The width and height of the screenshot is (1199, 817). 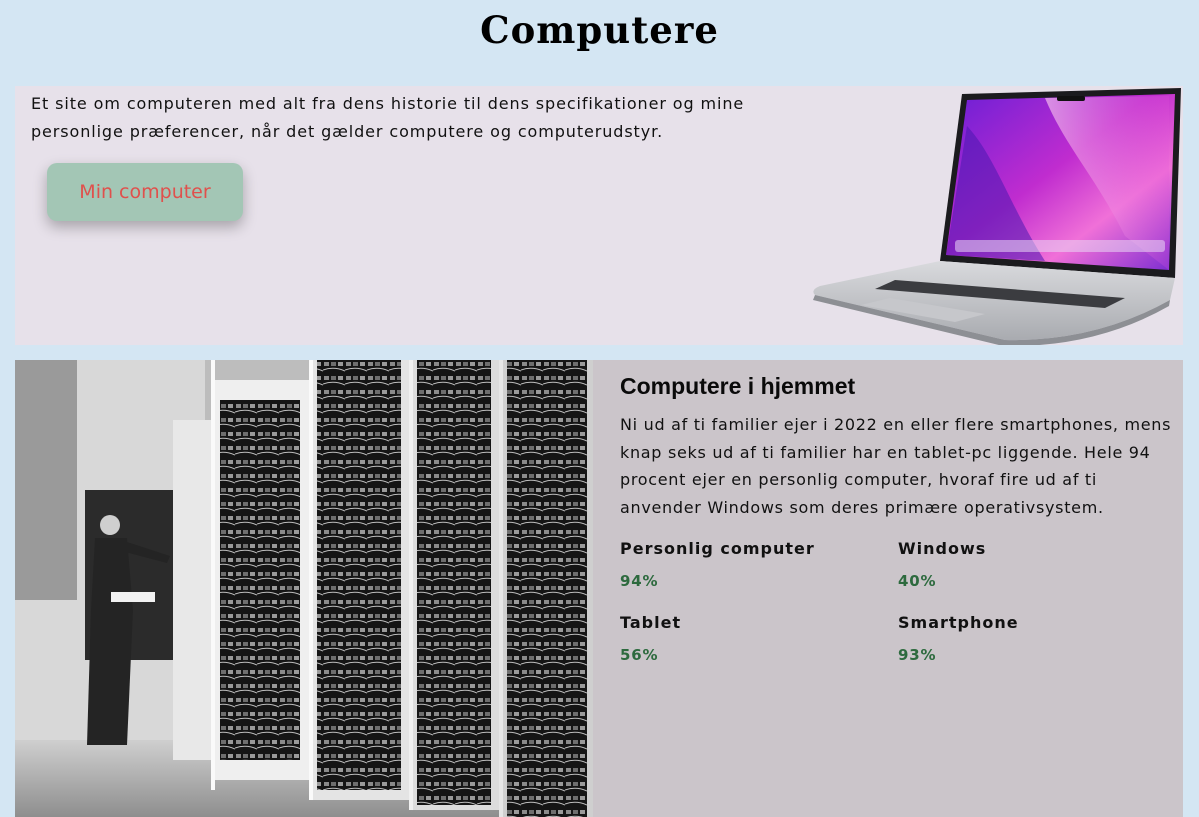 What do you see at coordinates (599, 30) in the screenshot?
I see `page-title: Computere` at bounding box center [599, 30].